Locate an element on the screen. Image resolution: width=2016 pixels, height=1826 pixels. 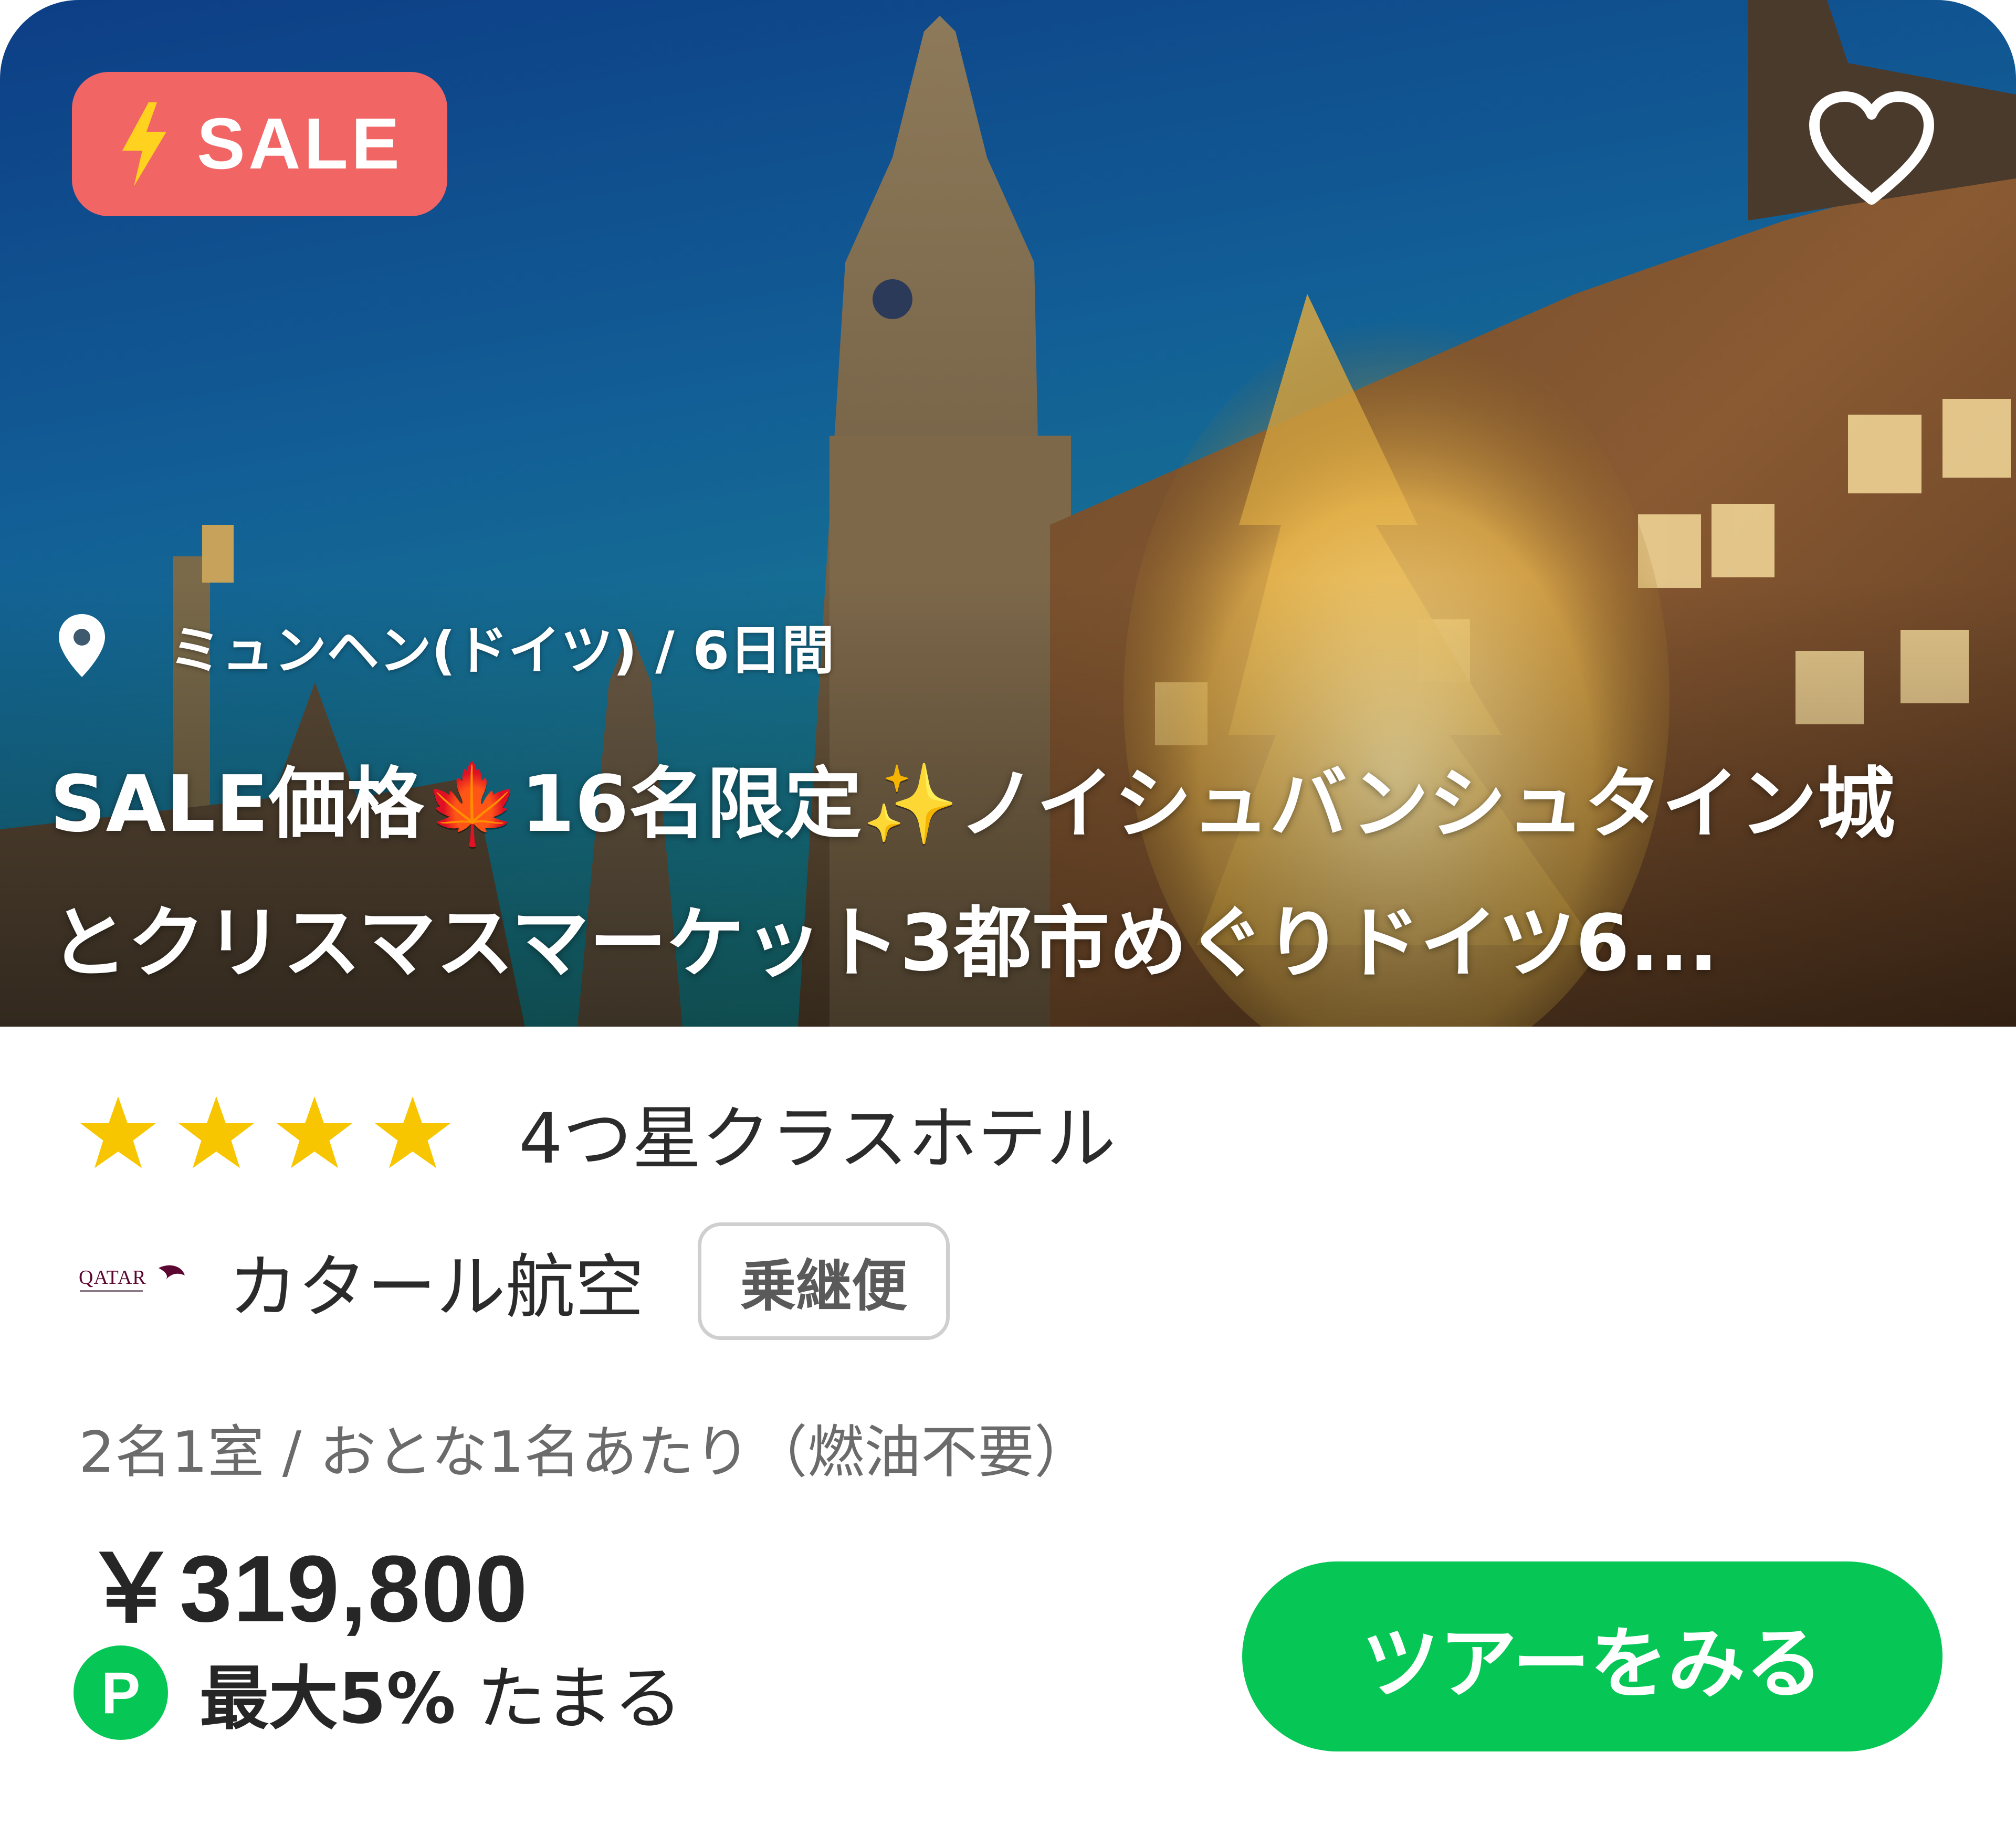
points-info: P 最大5% たまる is located at coordinates (378, 1693).